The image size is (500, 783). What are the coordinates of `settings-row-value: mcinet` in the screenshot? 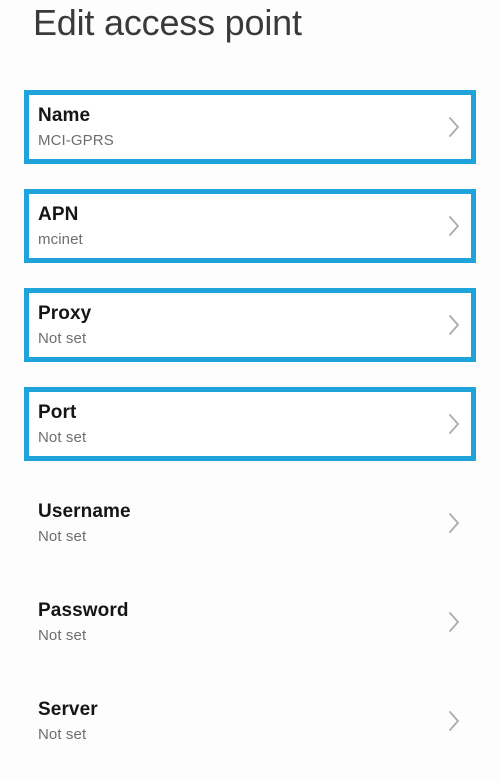 It's located at (60, 239).